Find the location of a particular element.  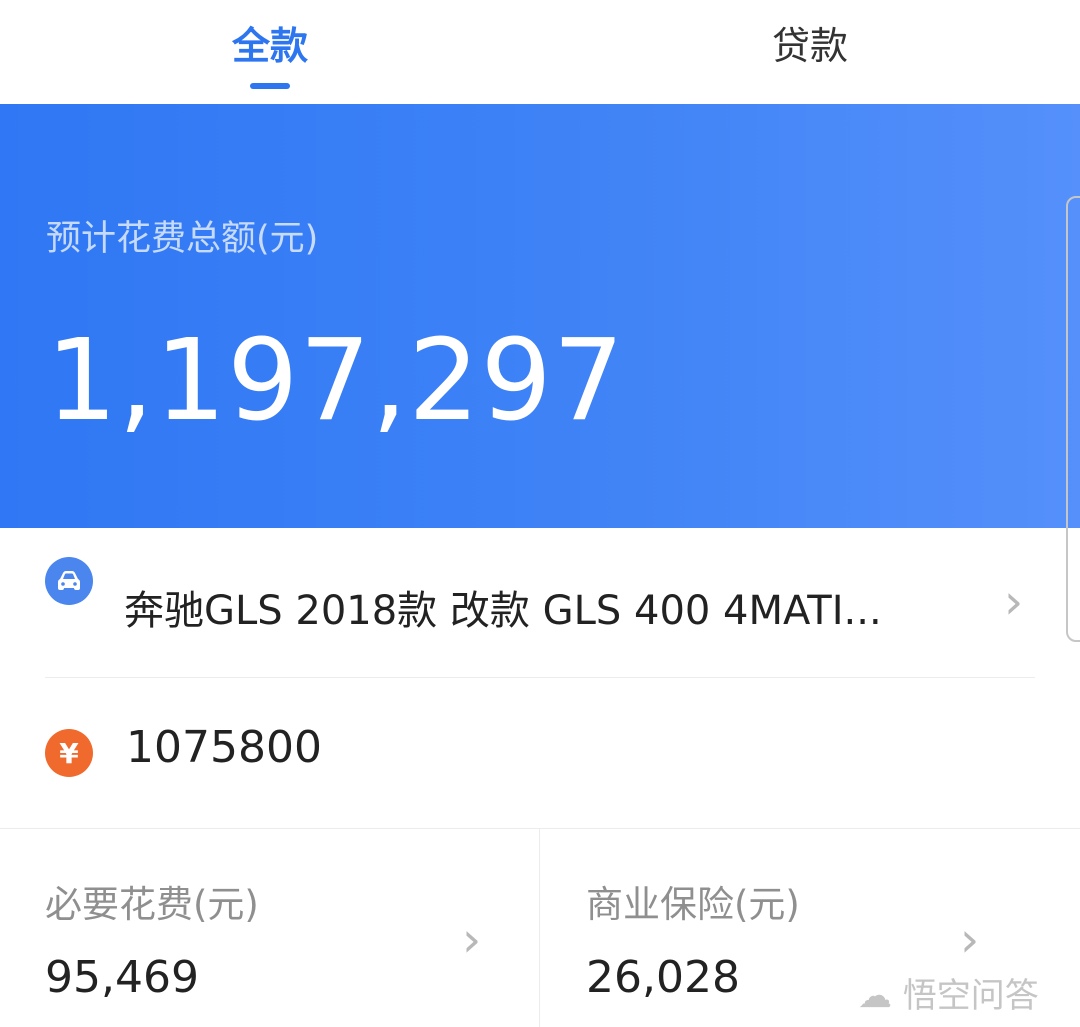

total-cost-amount: 1,197,297 is located at coordinates (336, 381).